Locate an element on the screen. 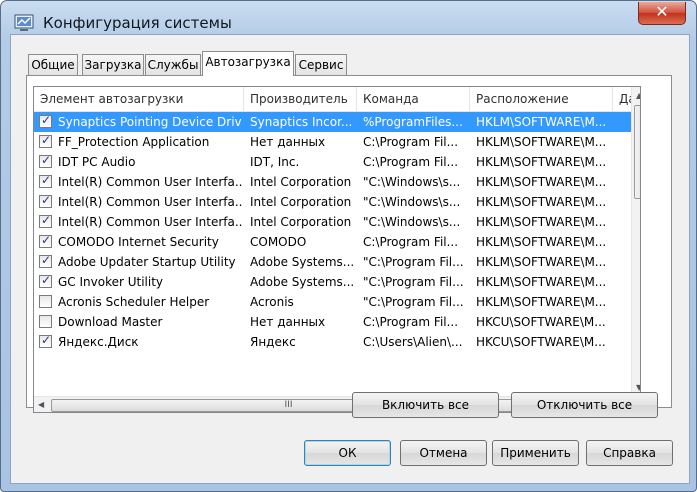 The width and height of the screenshot is (697, 492). tab-startup: Автозагрузка is located at coordinates (248, 63).